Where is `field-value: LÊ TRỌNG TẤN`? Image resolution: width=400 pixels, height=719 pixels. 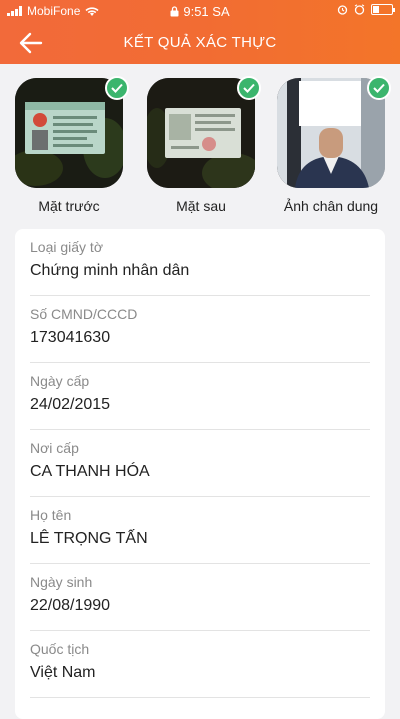
field-value: LÊ TRỌNG TẤN is located at coordinates (89, 538).